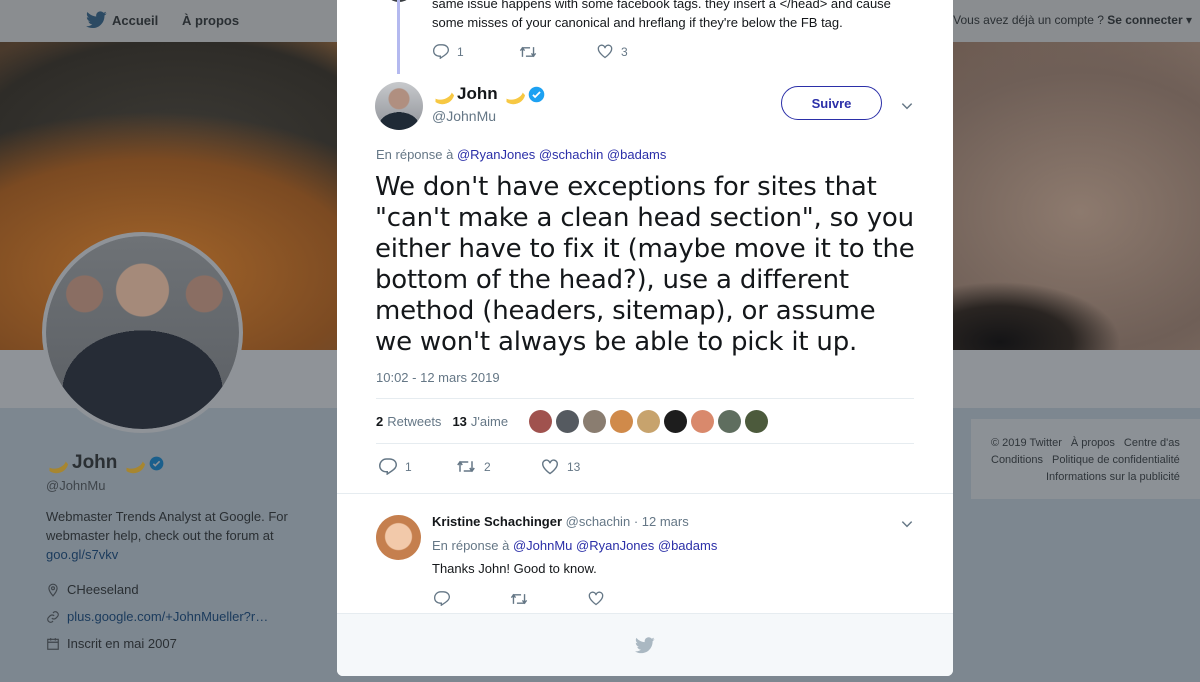 This screenshot has height=682, width=1200. I want to click on reply-tweet-handle: @schachin, so click(598, 521).